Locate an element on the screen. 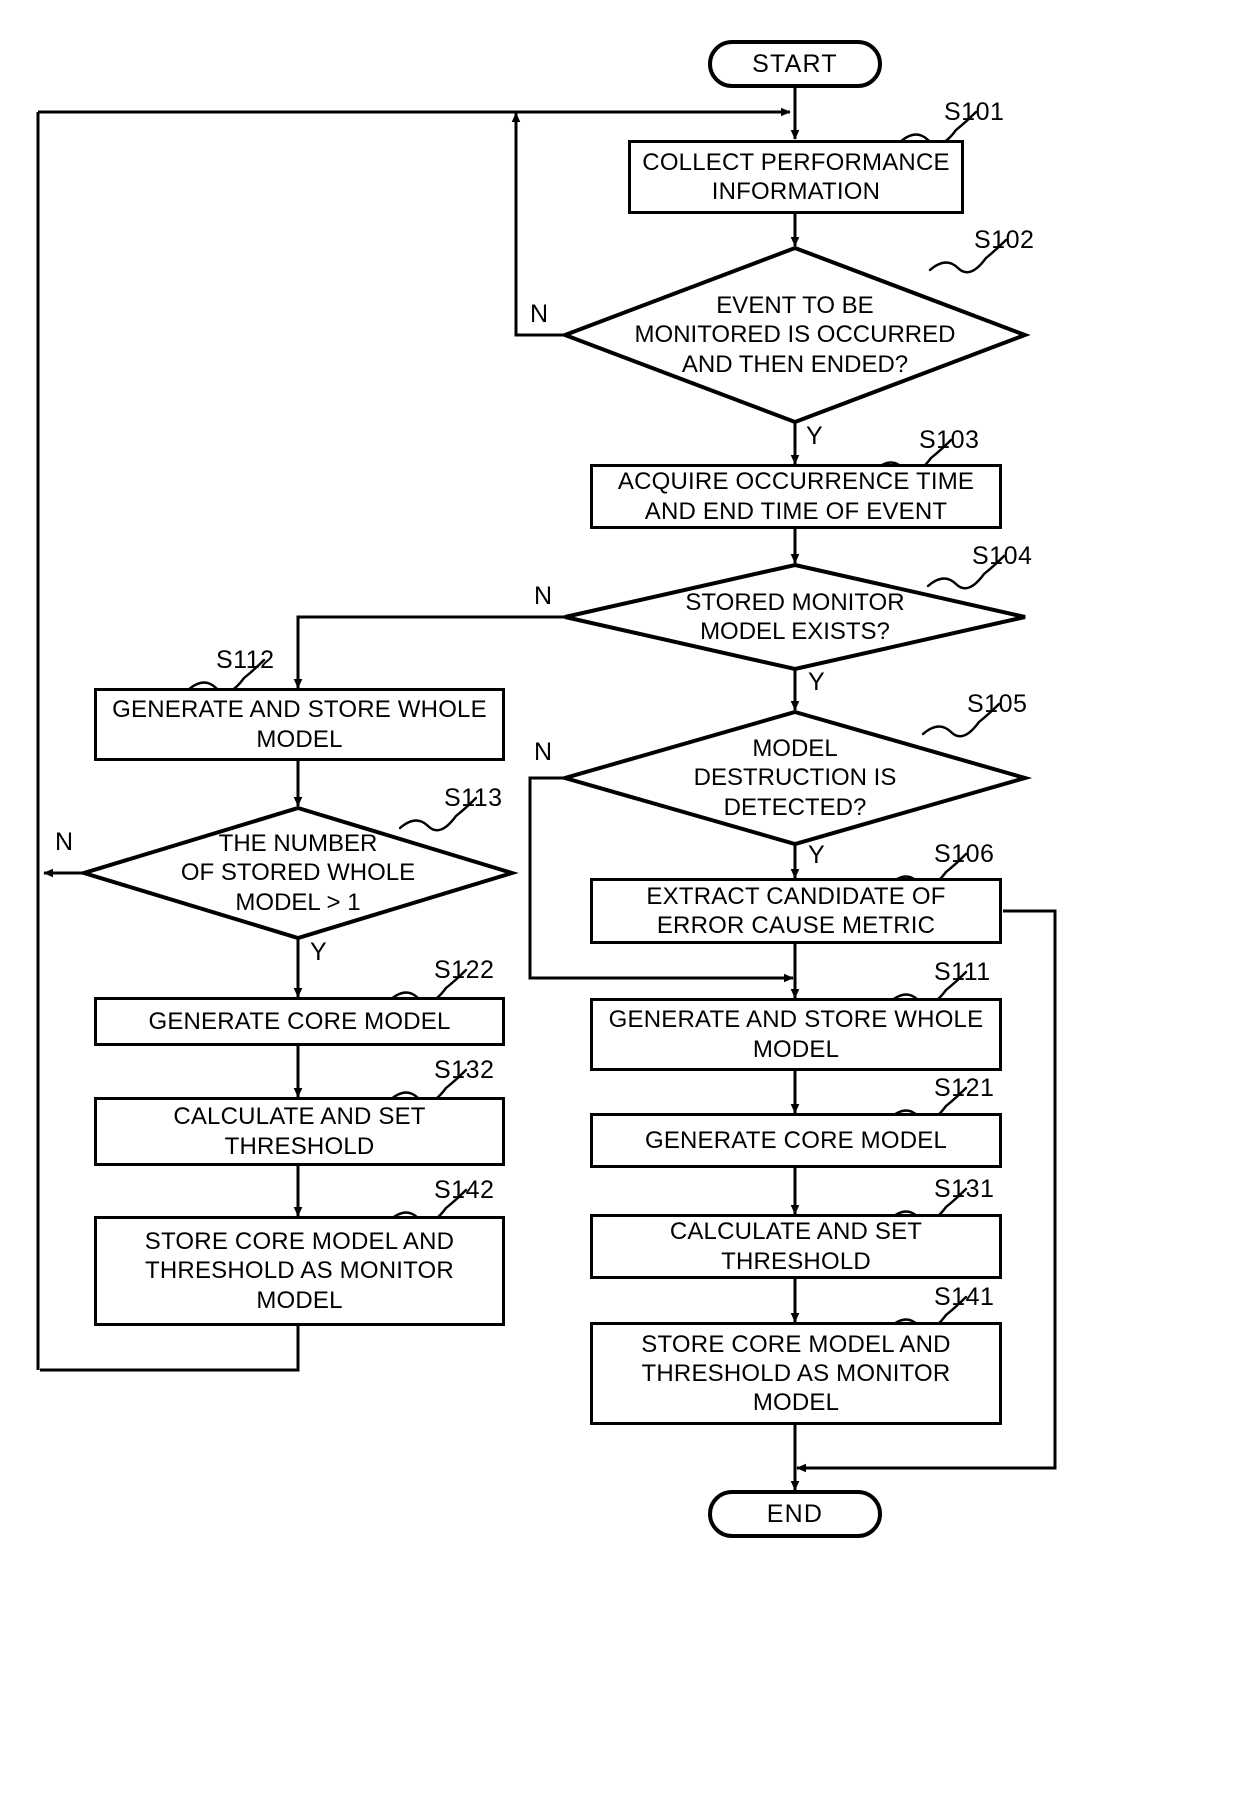  decision-label-s105: MODEL DESTRUCTION IS DETECTED? is located at coordinates (795, 778).